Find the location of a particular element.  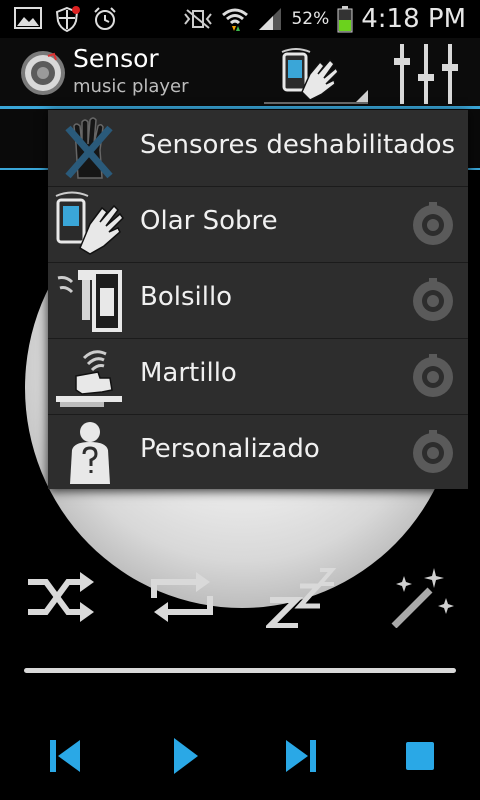

sleep-icon is located at coordinates (302, 597).